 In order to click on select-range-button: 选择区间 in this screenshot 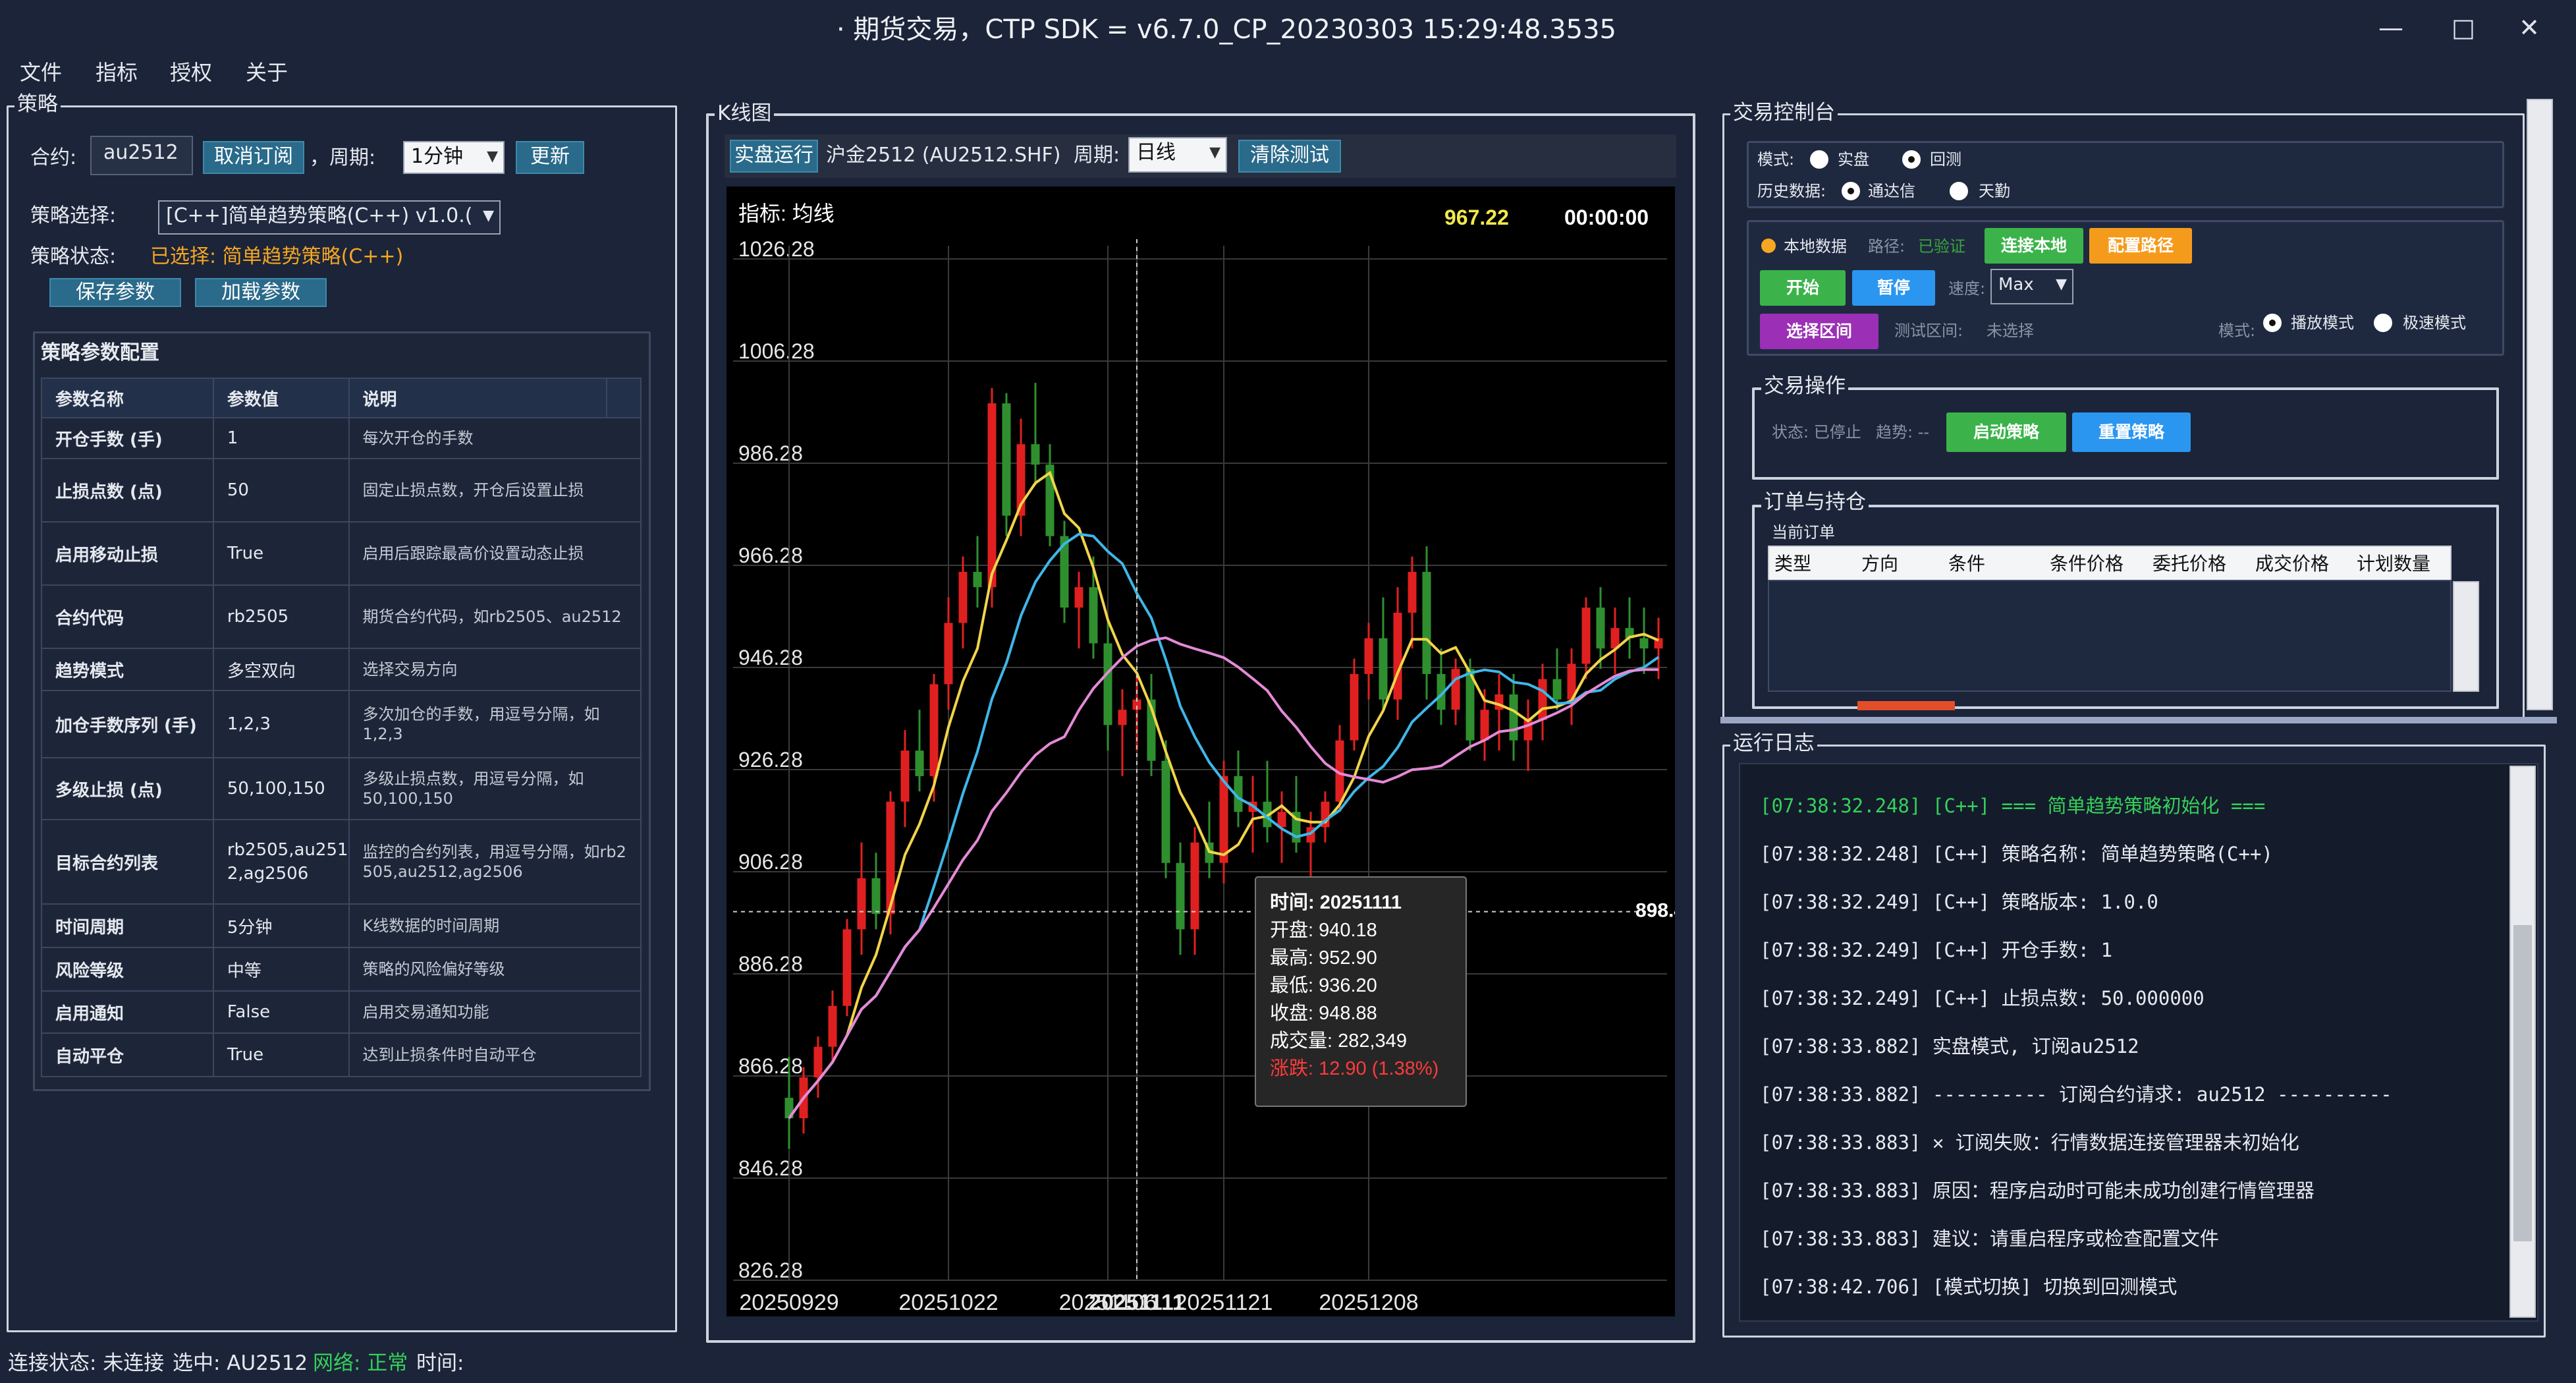, I will do `click(1819, 331)`.